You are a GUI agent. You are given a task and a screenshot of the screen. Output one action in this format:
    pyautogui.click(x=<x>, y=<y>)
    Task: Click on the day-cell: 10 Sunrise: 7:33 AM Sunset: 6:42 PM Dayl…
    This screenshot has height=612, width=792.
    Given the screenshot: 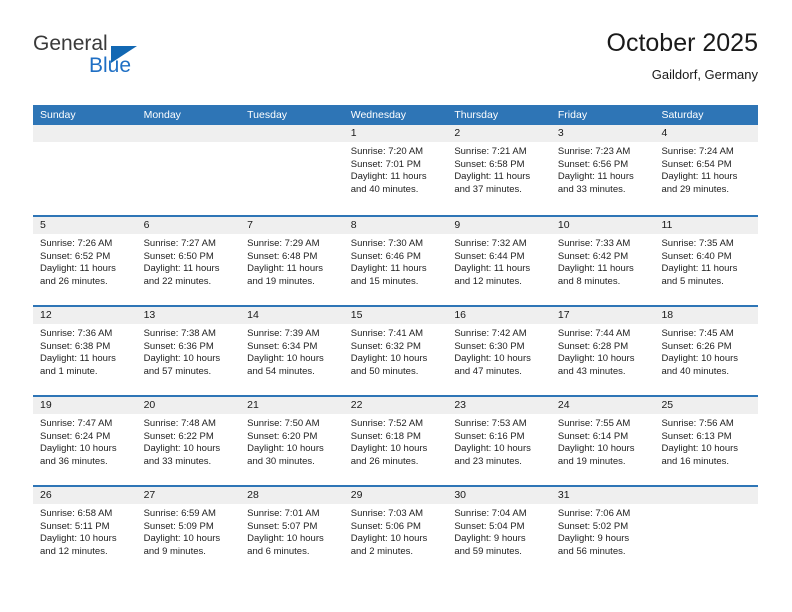 What is the action you would take?
    pyautogui.click(x=602, y=261)
    